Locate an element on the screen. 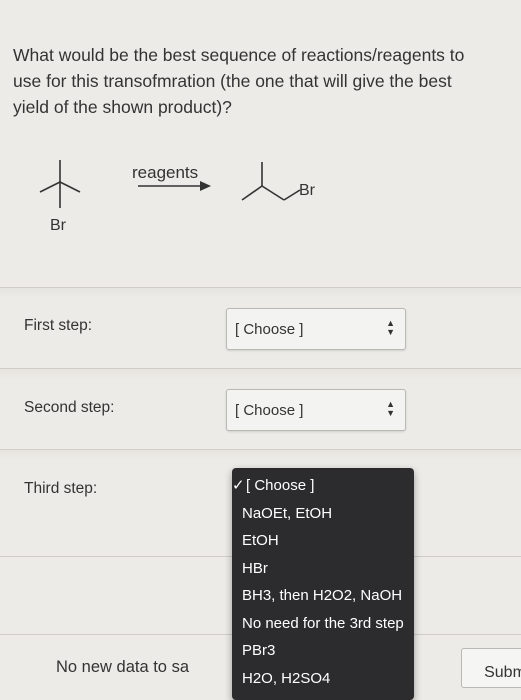  first-step-selected-value: [ Choose ] is located at coordinates (269, 329).